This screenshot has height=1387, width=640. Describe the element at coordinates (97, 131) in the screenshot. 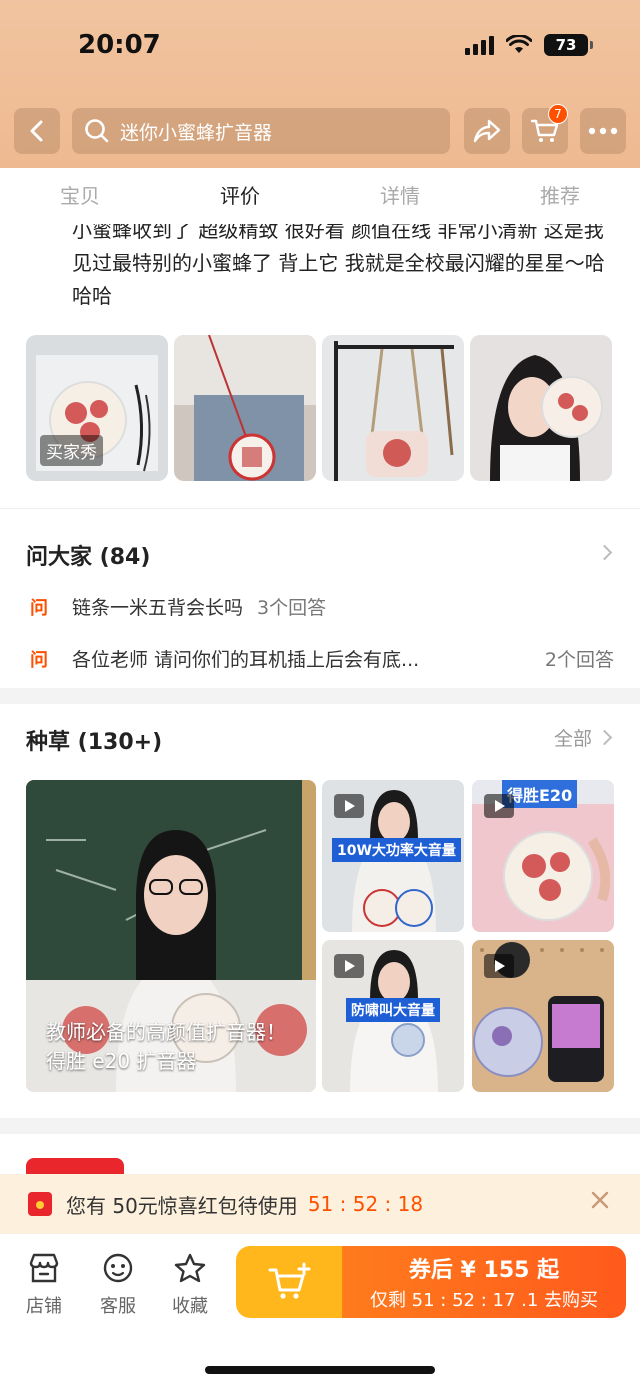

I see `search-icon` at that location.